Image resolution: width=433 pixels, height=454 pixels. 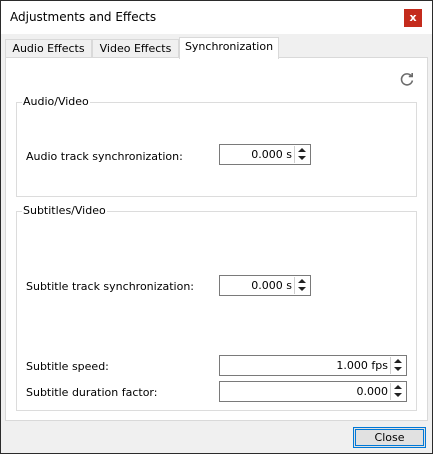 I want to click on subtitle-duration-stepper, so click(x=397, y=391).